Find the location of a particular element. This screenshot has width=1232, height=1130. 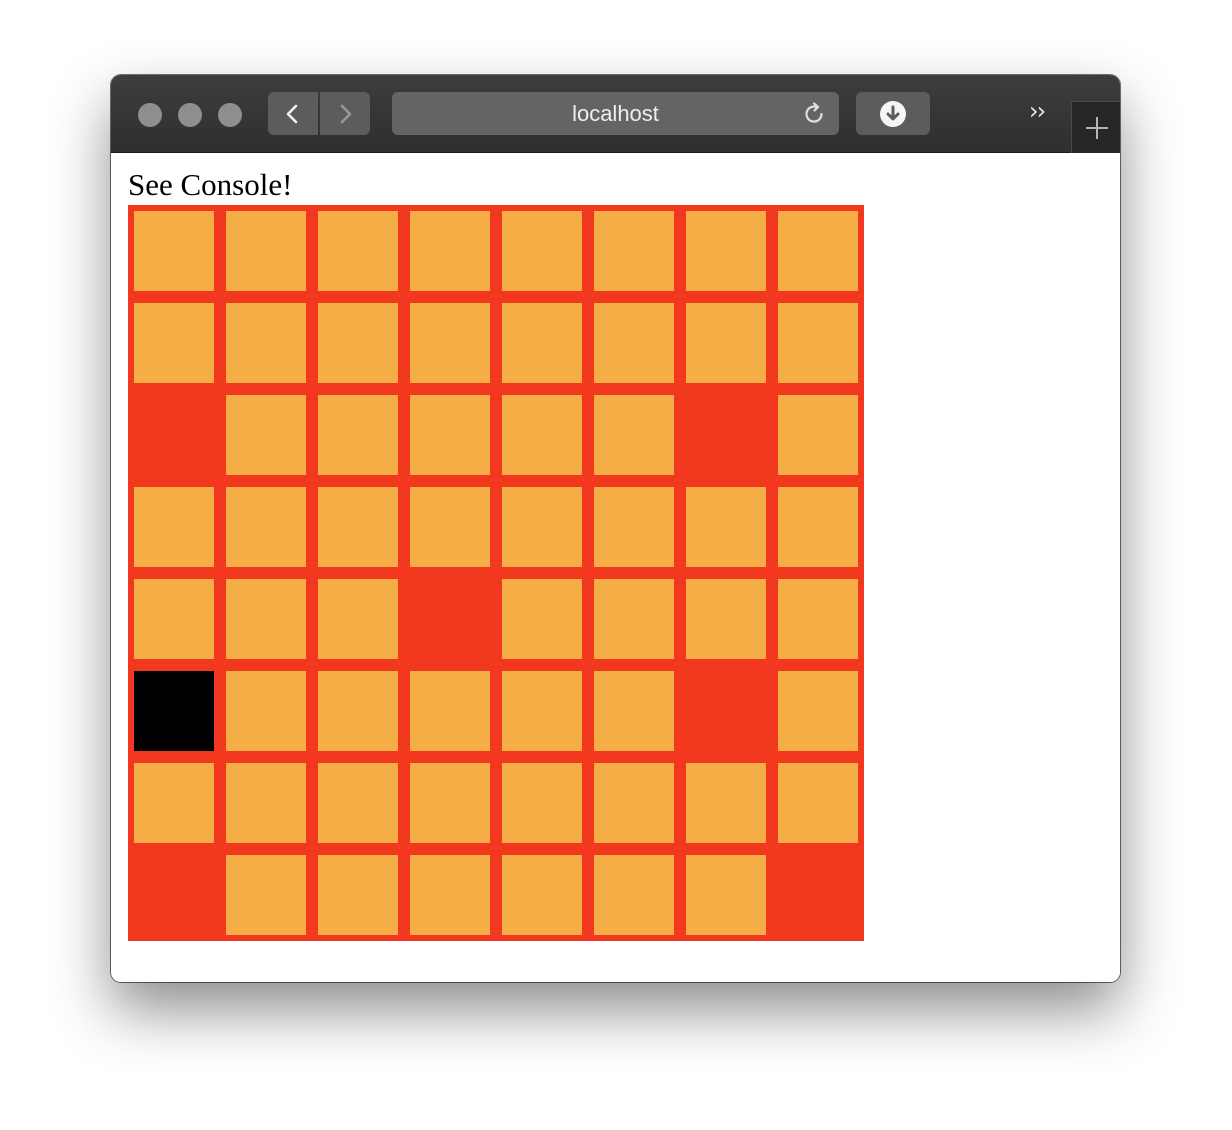

address-bar: localhost is located at coordinates (615, 113).